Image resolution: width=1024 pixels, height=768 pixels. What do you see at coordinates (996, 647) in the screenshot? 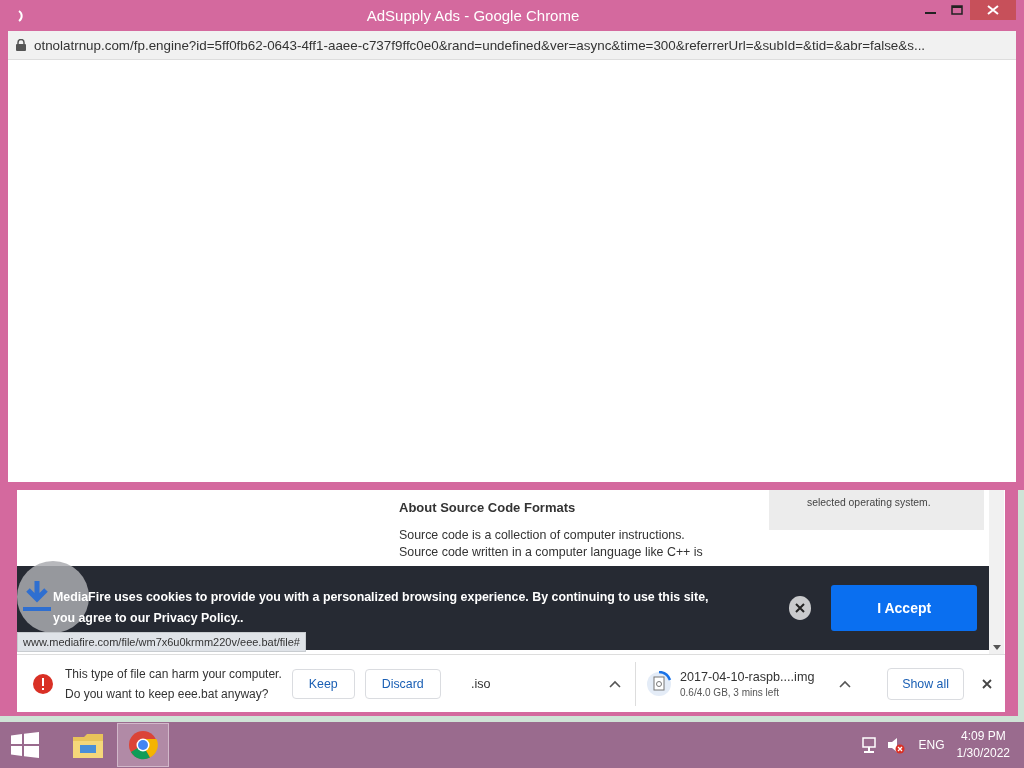
I see `scroll-down-icon` at bounding box center [996, 647].